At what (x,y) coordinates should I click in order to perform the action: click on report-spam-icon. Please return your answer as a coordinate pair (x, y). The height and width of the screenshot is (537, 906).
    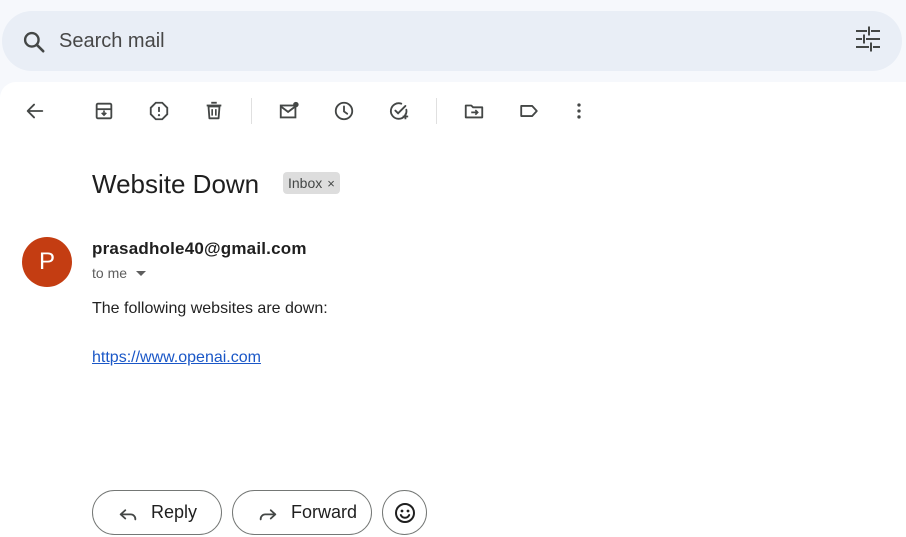
    Looking at the image, I should click on (159, 111).